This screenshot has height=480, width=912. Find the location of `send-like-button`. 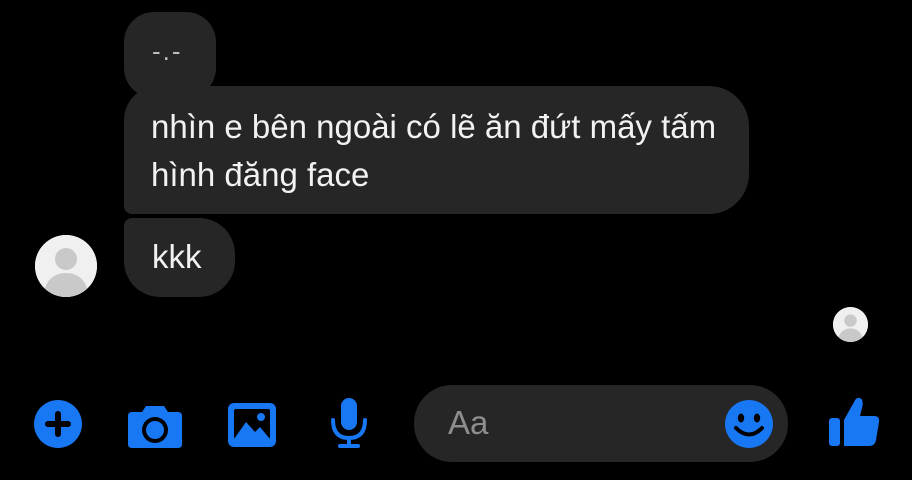

send-like-button is located at coordinates (854, 422).